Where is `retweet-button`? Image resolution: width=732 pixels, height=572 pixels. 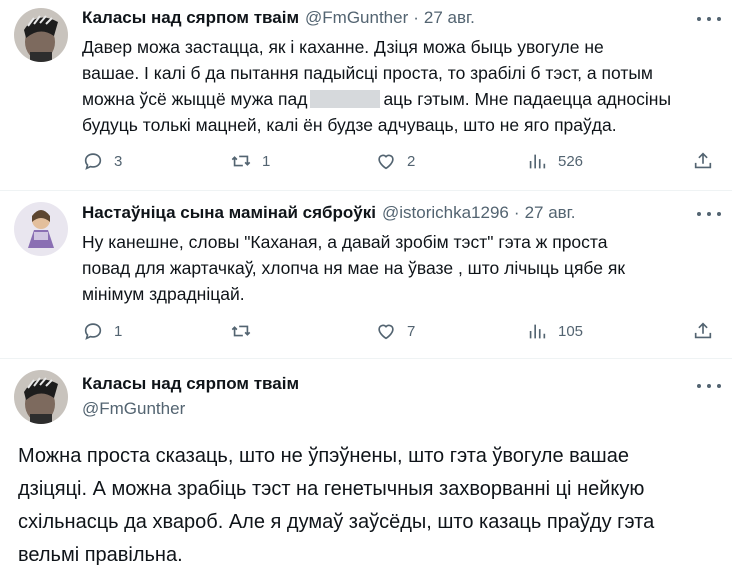 retweet-button is located at coordinates (246, 331).